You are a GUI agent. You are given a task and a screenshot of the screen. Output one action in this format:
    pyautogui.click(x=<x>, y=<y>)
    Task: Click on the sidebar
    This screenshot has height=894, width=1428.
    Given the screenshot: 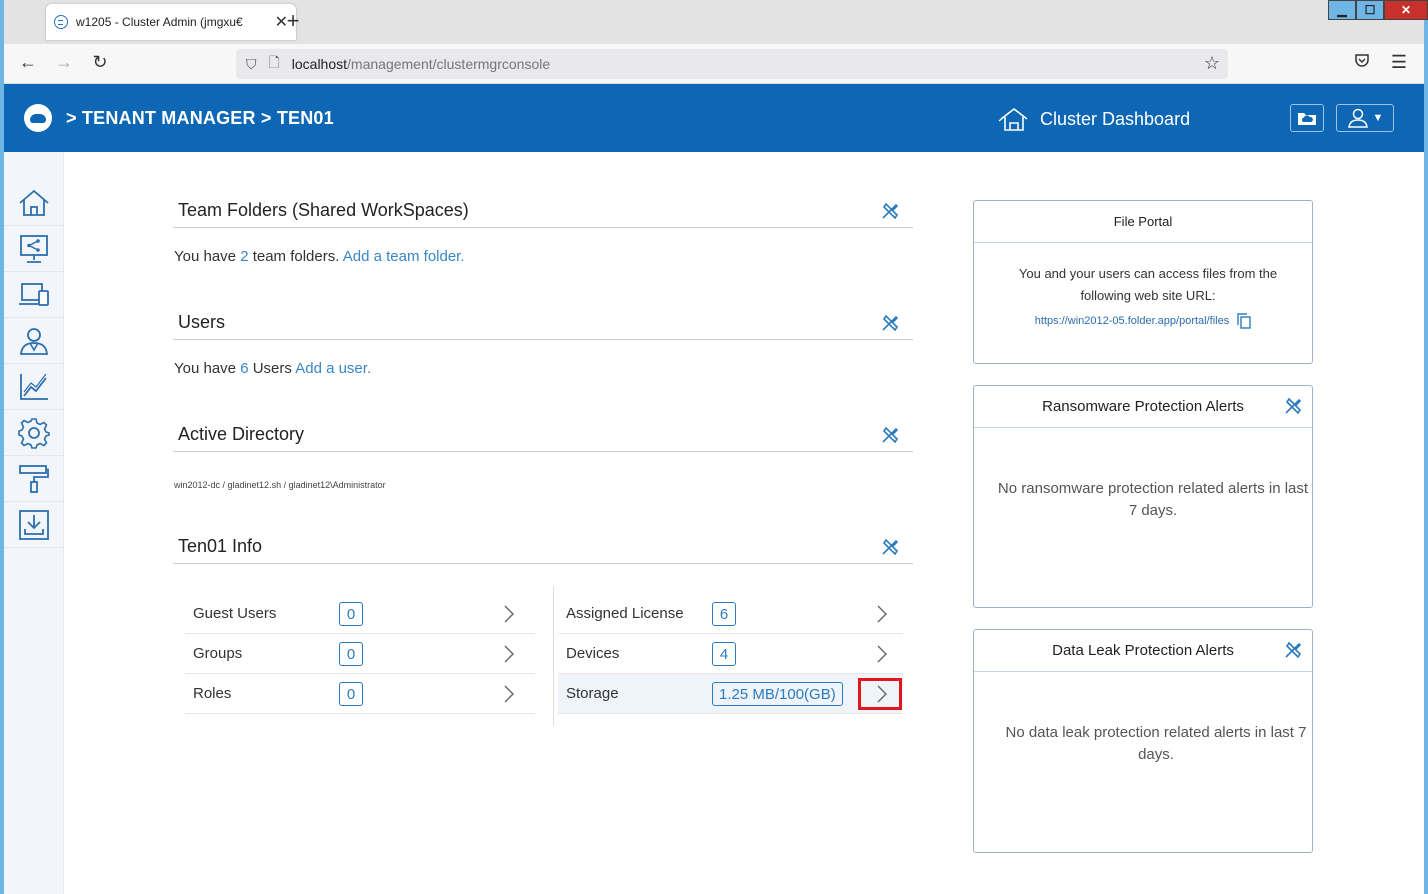 What is the action you would take?
    pyautogui.click(x=34, y=523)
    